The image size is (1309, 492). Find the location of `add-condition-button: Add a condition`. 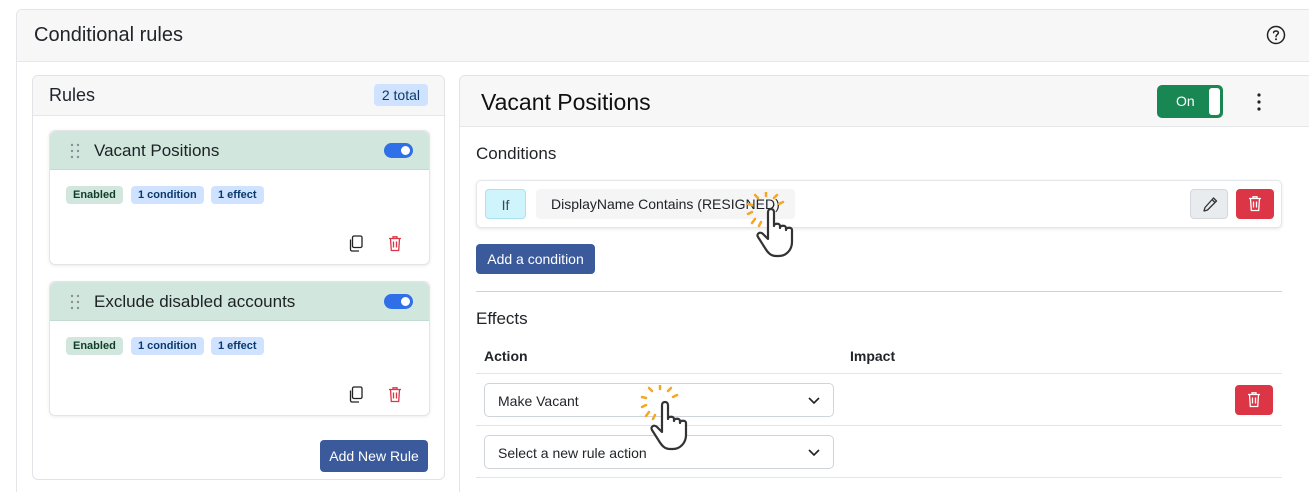

add-condition-button: Add a condition is located at coordinates (535, 259).